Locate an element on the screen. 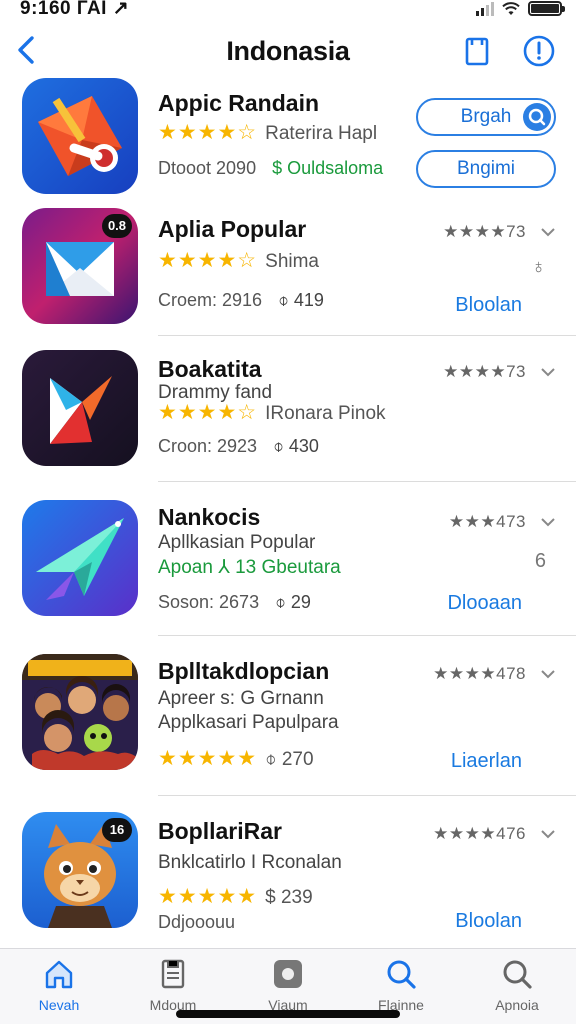 This screenshot has width=576, height=1024. app-name: Appic Randain is located at coordinates (239, 103).